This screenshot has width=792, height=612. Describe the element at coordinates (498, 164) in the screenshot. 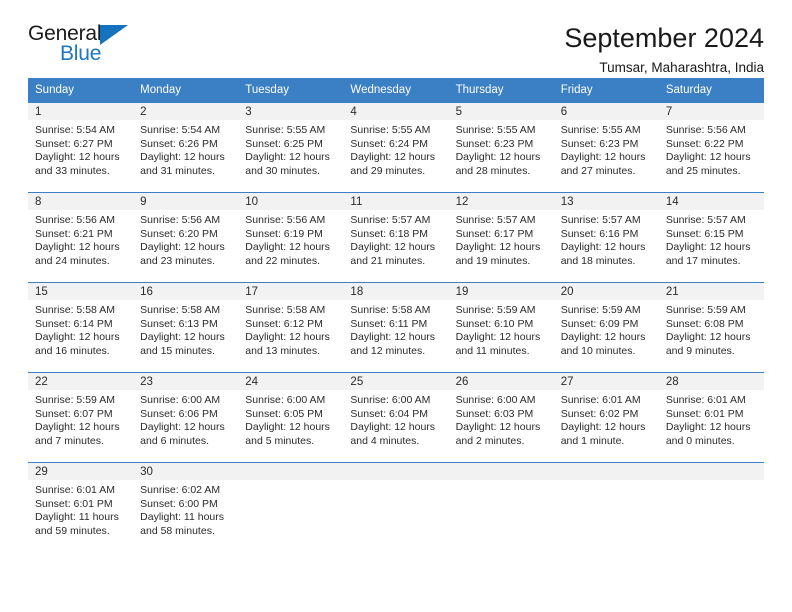

I see `daylight-text: Daylight: 12 hours and 28 minutes.` at that location.